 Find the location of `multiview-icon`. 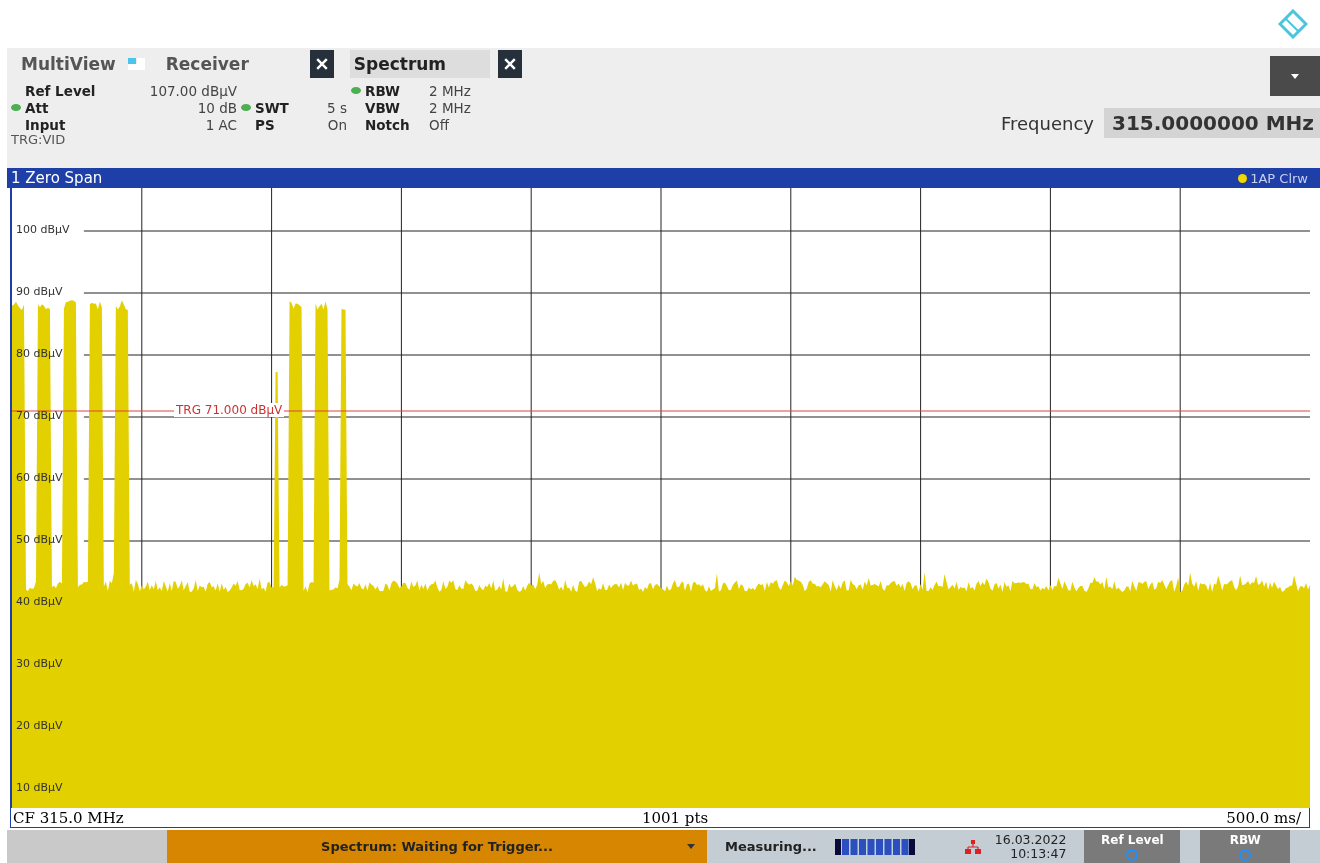

multiview-icon is located at coordinates (136, 64).